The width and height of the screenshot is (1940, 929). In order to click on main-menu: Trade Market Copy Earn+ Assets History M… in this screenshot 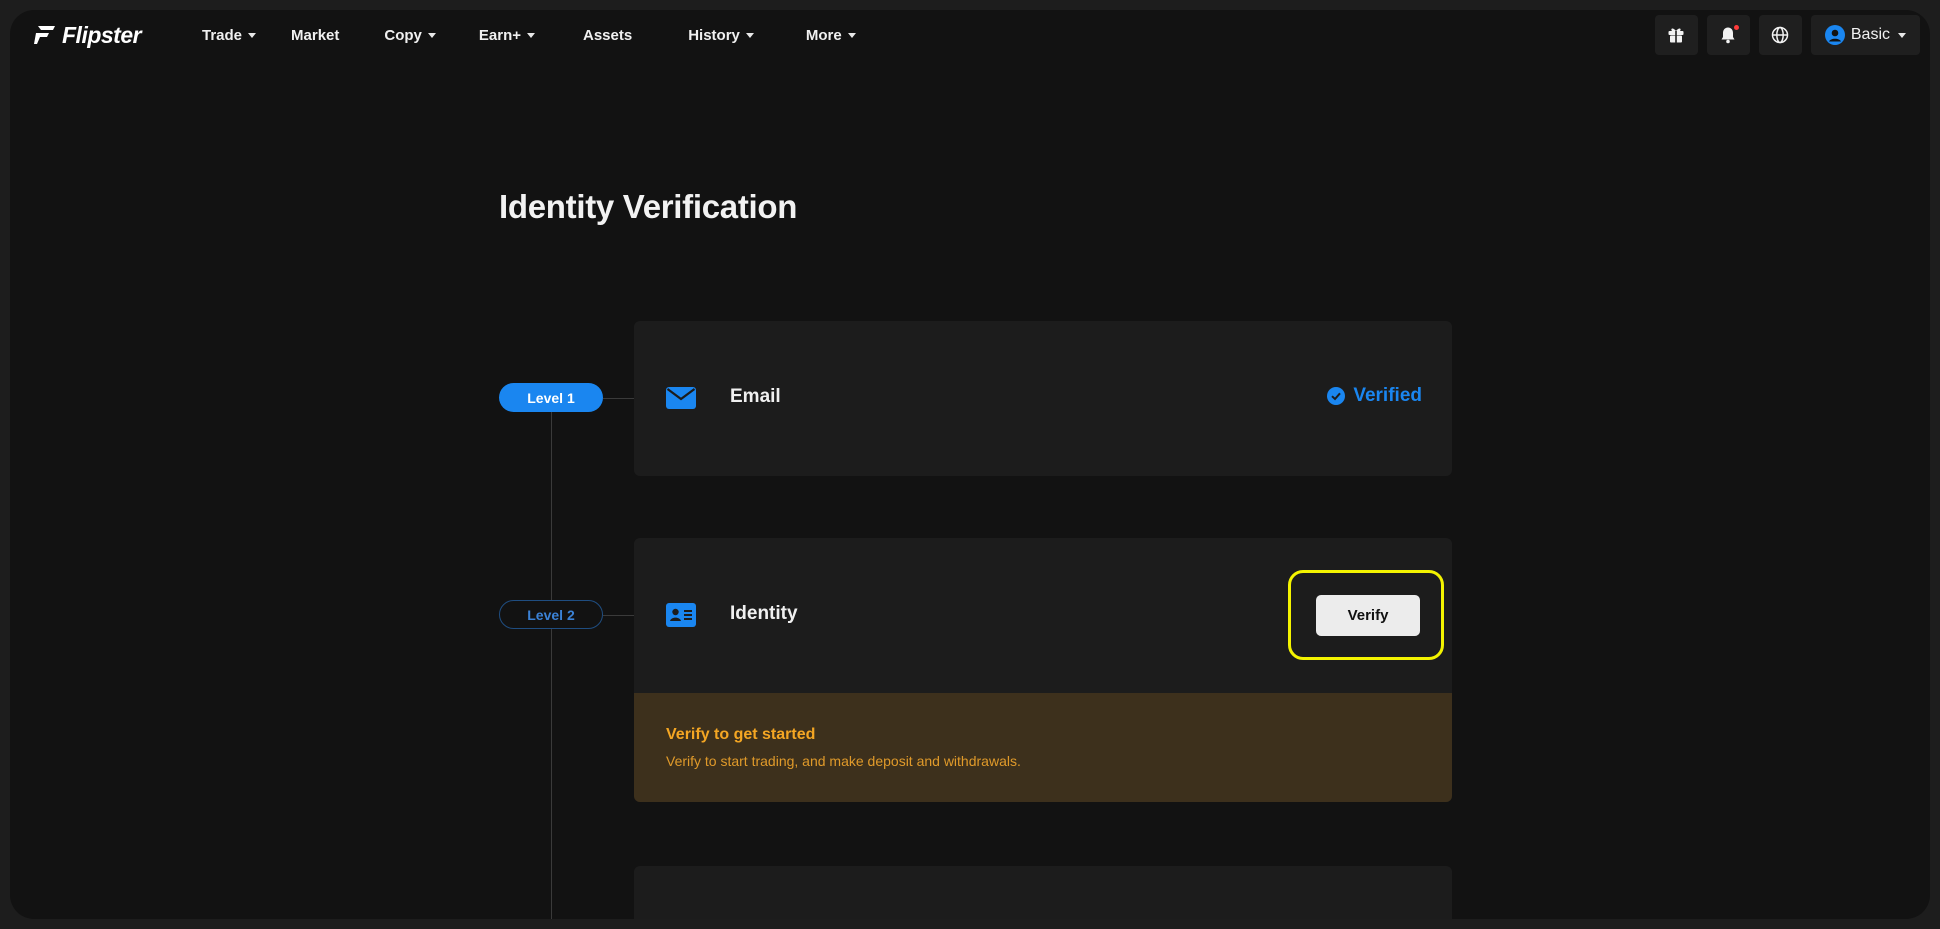, I will do `click(529, 35)`.